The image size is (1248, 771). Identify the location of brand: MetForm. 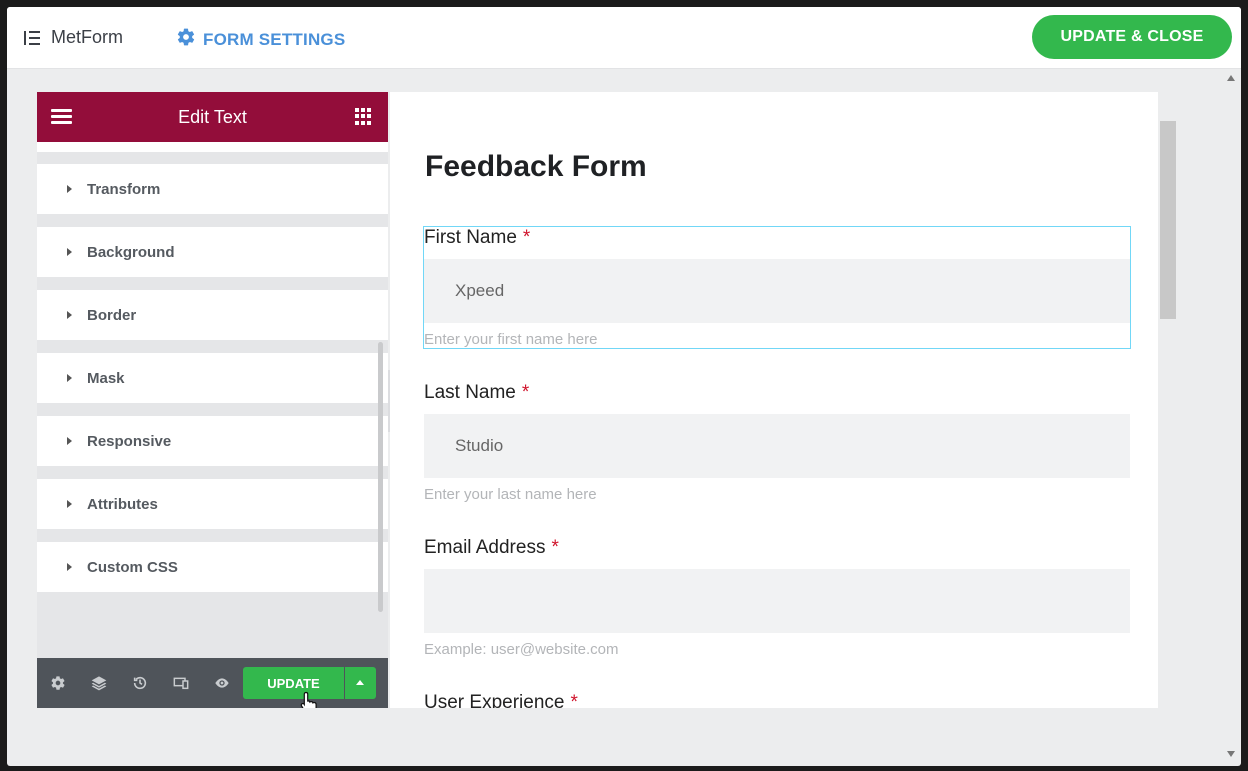
(73, 37).